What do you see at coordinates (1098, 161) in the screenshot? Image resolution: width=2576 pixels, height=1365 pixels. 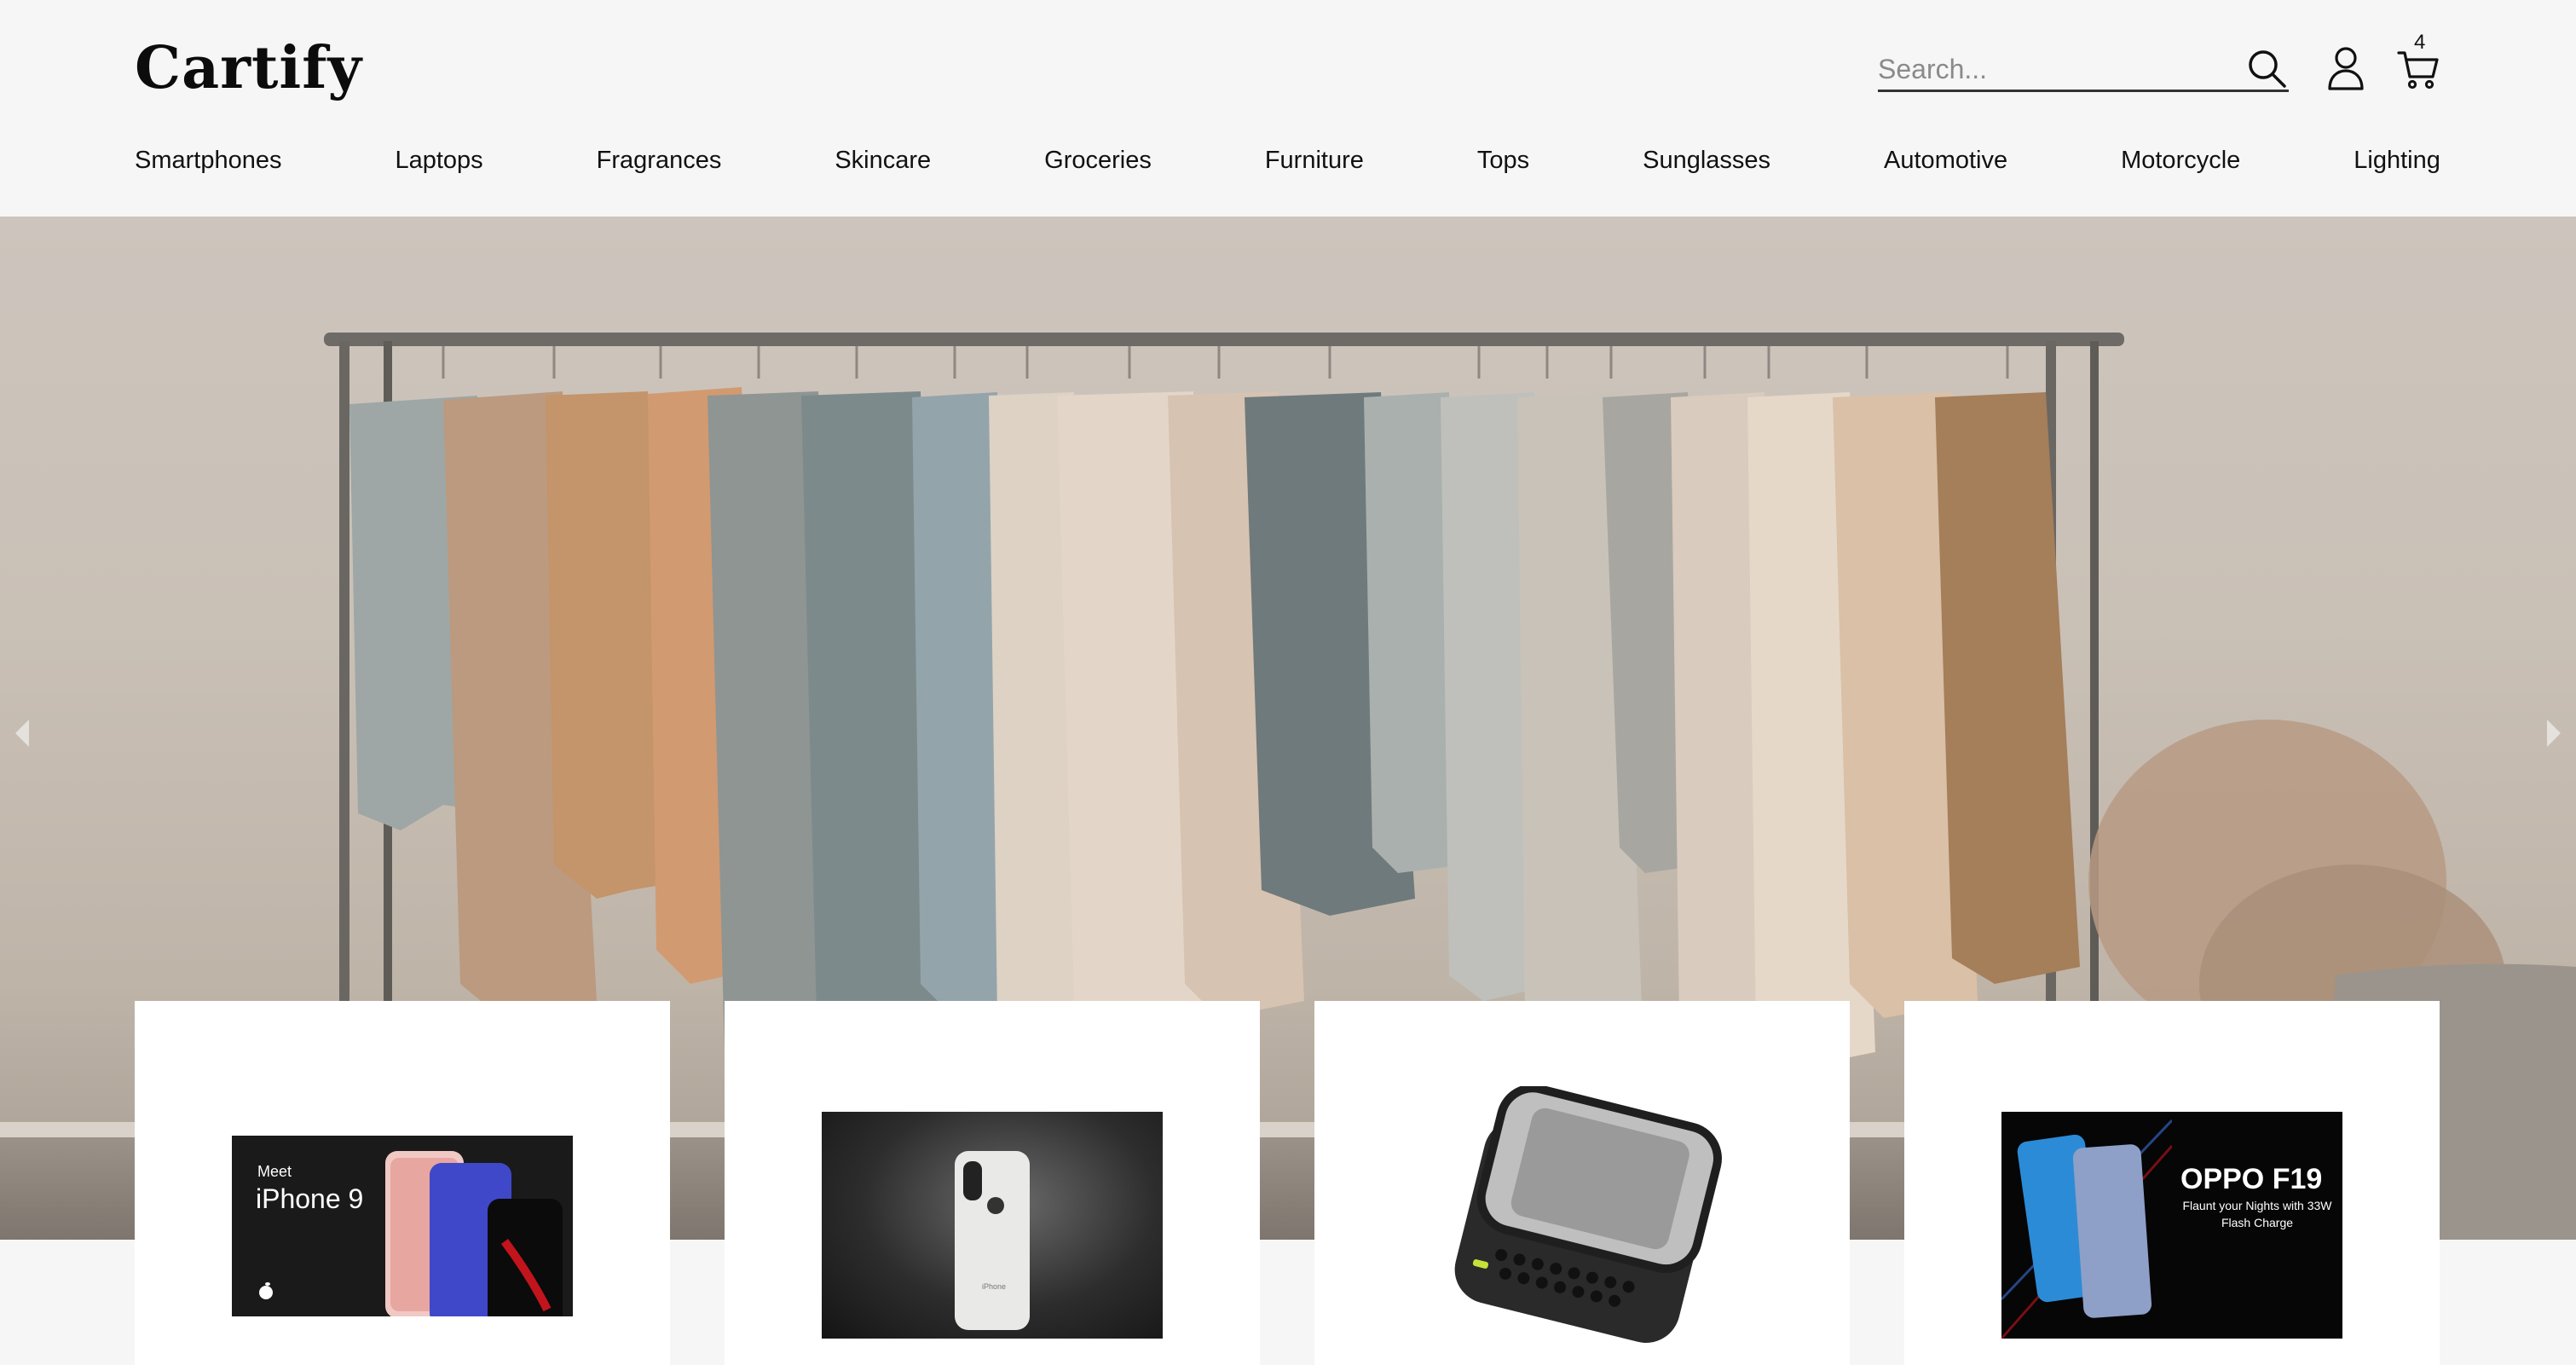 I see `nav-item-groceries: Groceries` at bounding box center [1098, 161].